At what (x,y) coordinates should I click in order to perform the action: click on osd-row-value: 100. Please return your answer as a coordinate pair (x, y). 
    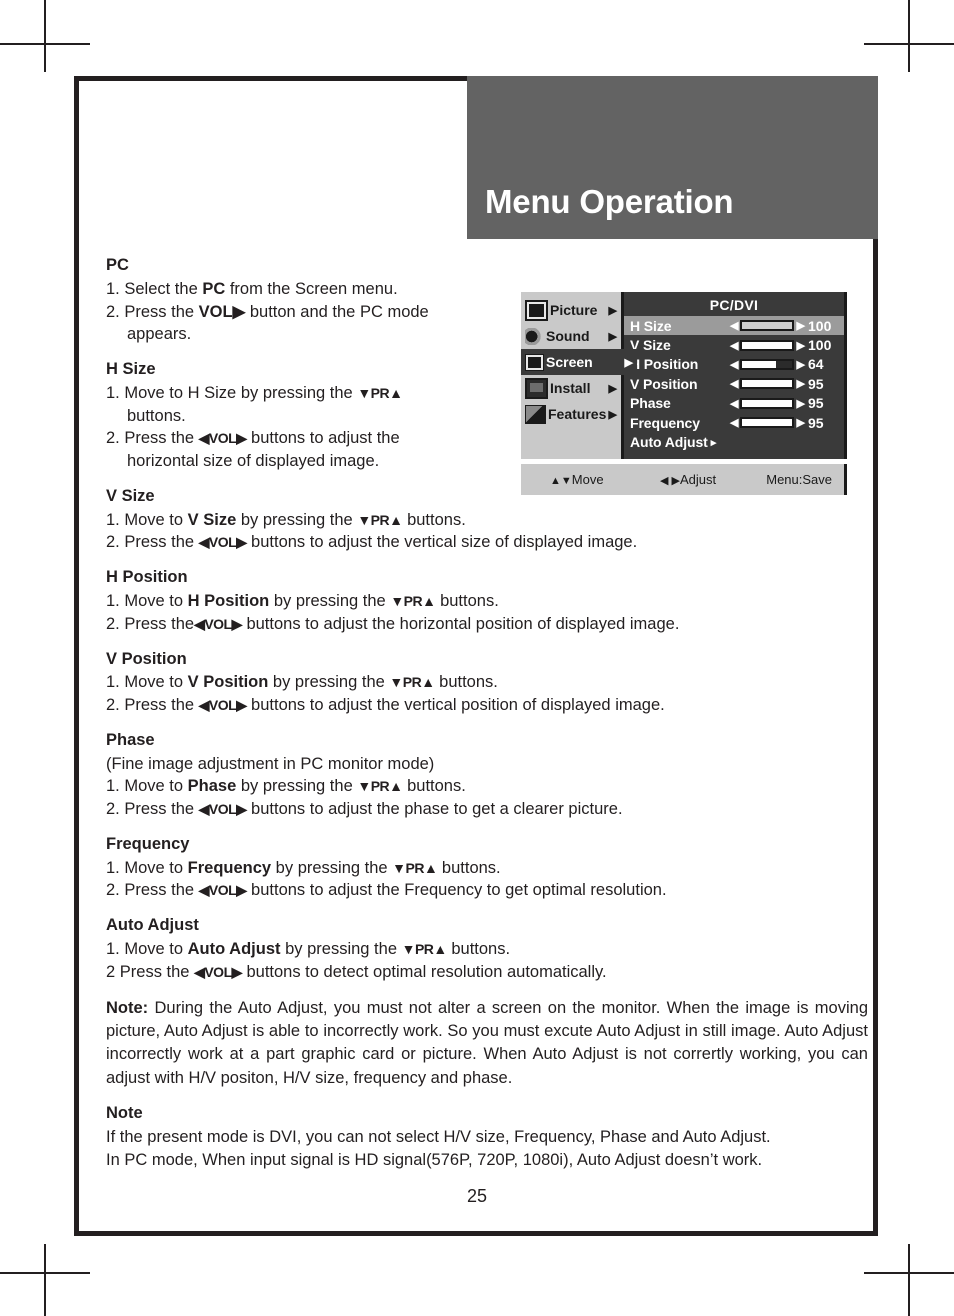
    Looking at the image, I should click on (820, 325).